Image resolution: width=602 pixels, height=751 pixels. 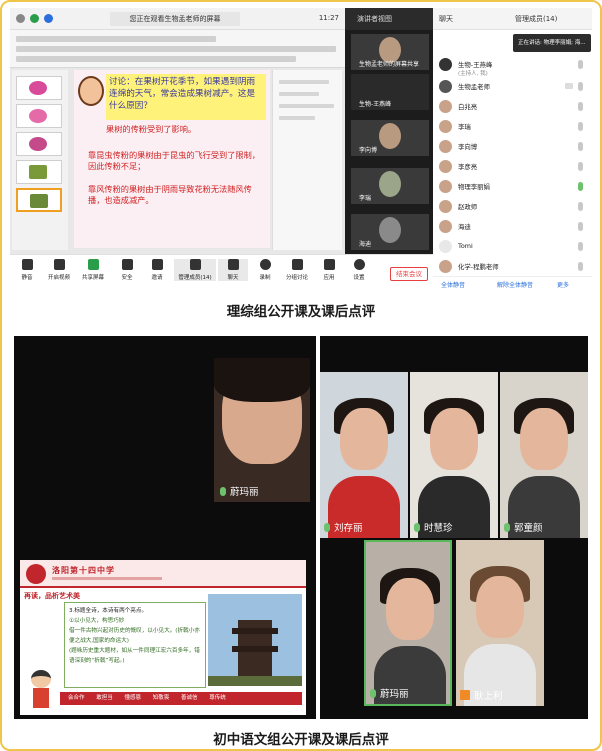 What do you see at coordinates (513, 87) in the screenshot?
I see `participant-row: 生物孟老师` at bounding box center [513, 87].